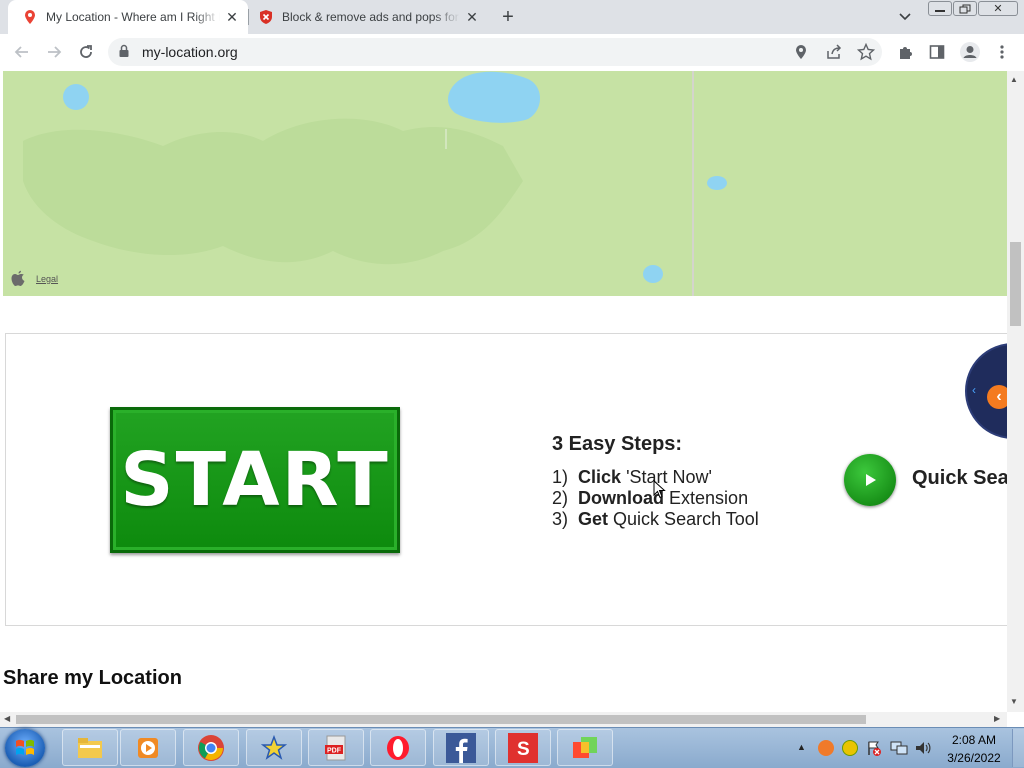 This screenshot has height=768, width=1024. I want to click on taskbar-chrome-button, so click(211, 747).